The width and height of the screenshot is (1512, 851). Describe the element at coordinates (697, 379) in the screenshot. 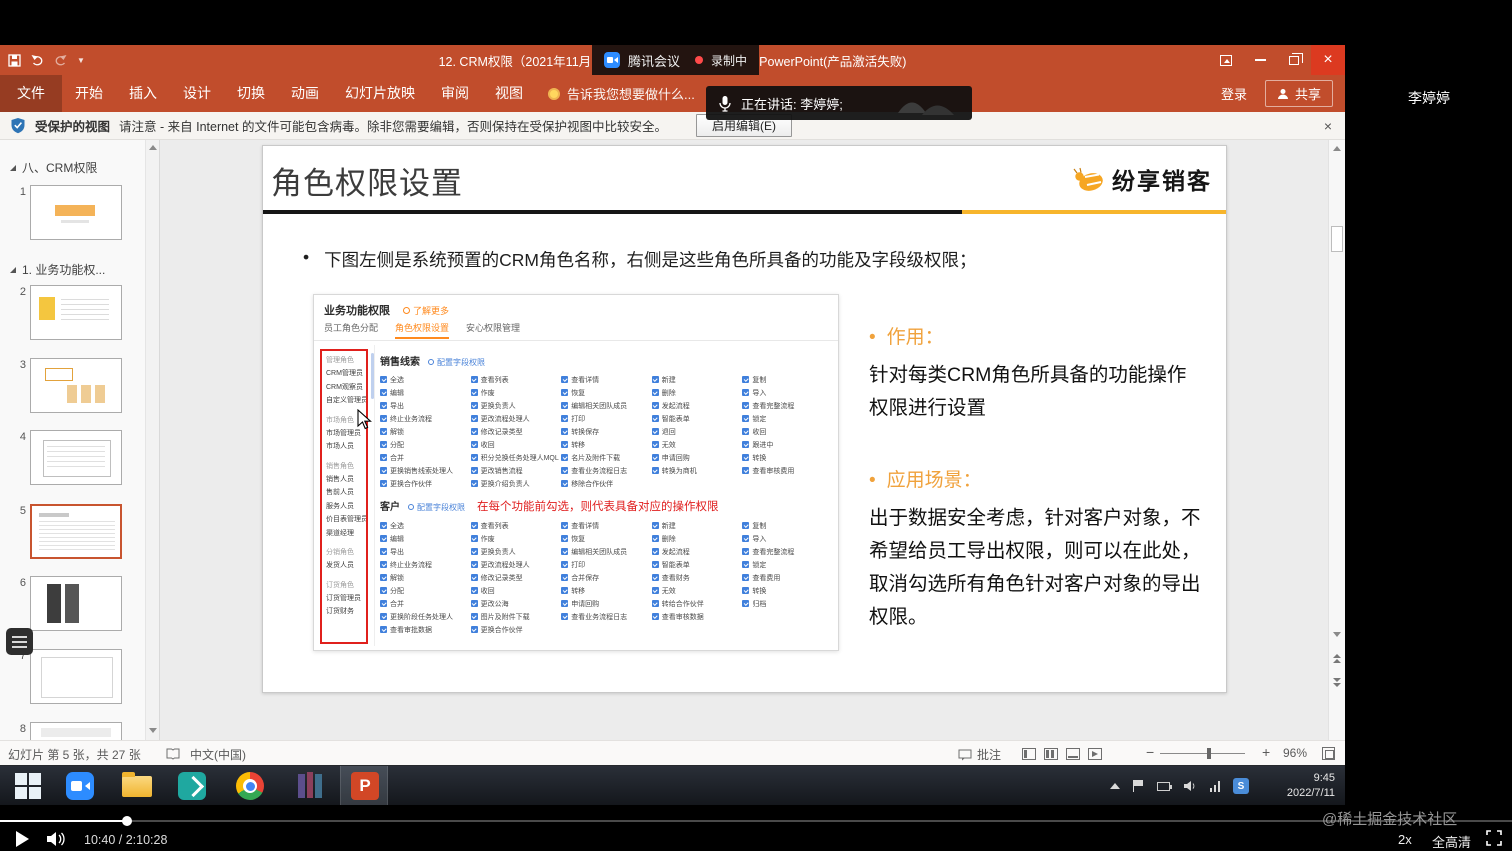

I see `permission-item: 新建` at that location.